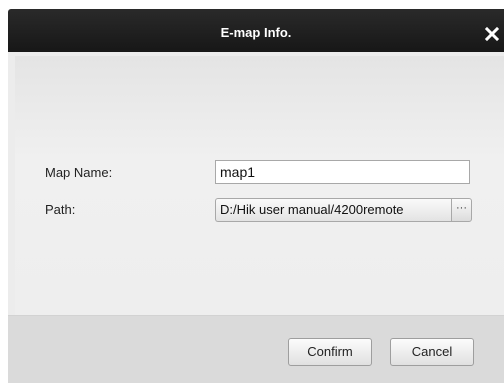  Describe the element at coordinates (432, 352) in the screenshot. I see `cancel-button: Cancel` at that location.